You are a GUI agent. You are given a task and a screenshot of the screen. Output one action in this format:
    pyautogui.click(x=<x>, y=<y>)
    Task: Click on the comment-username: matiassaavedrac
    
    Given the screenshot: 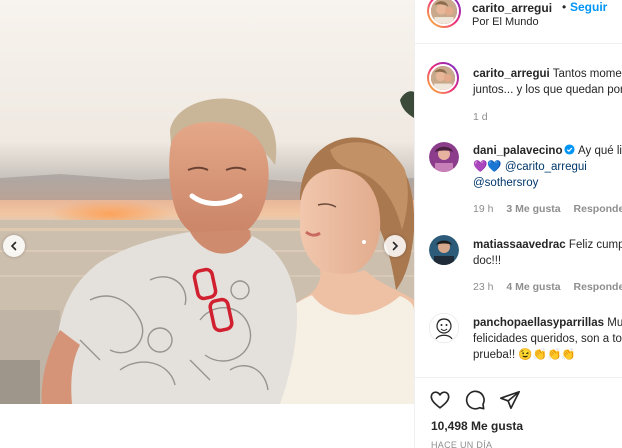 What is the action you would take?
    pyautogui.click(x=519, y=245)
    